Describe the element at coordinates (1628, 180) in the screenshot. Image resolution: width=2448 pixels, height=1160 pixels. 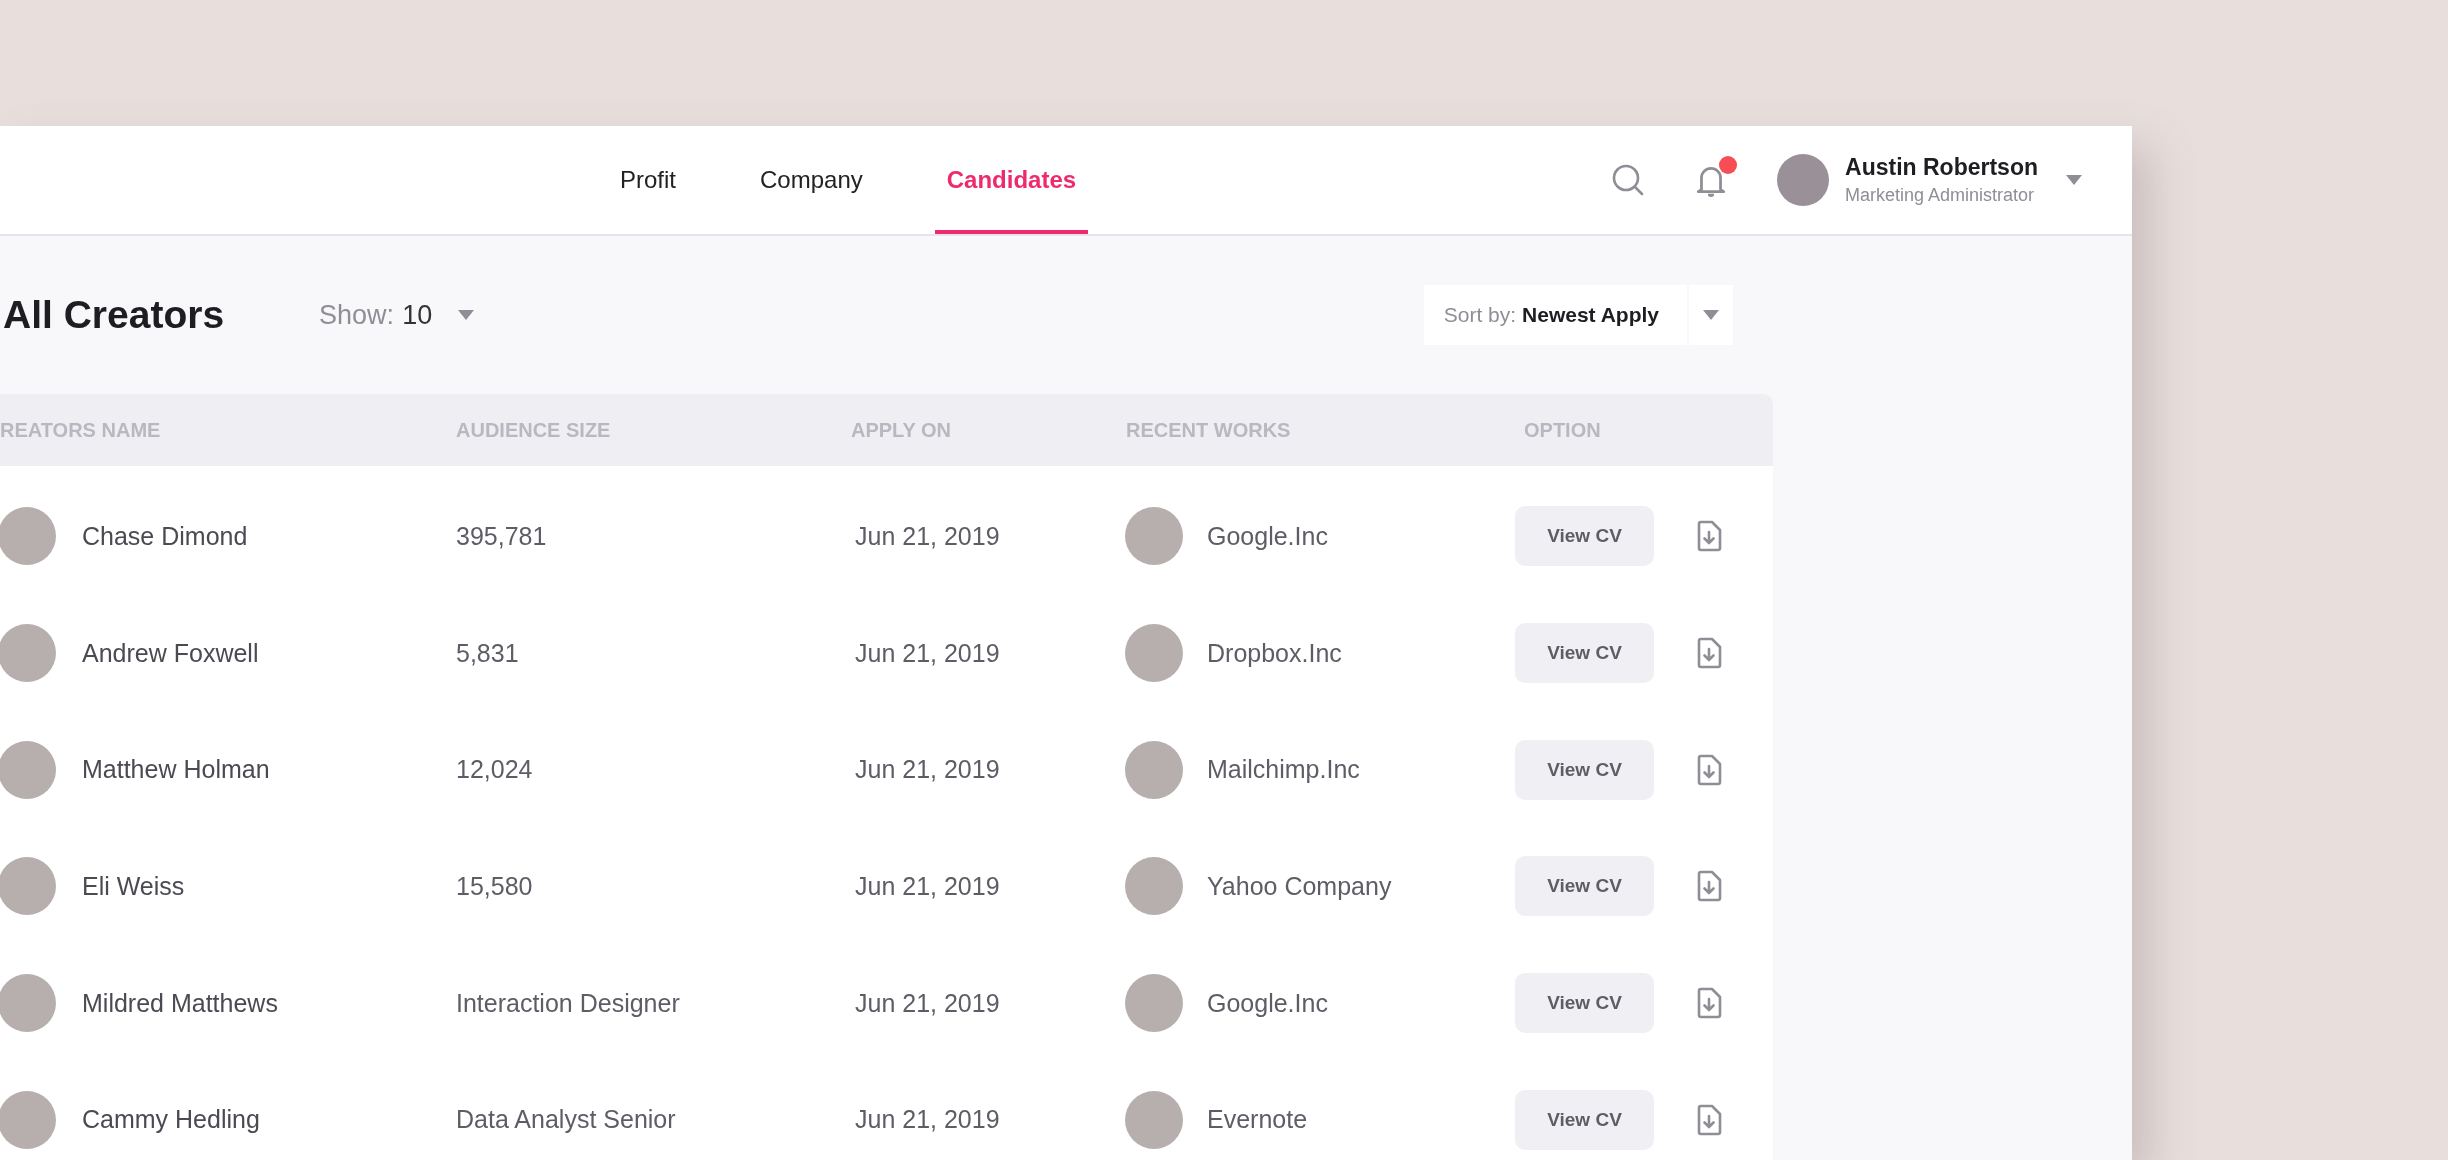
I see `search-icon` at that location.